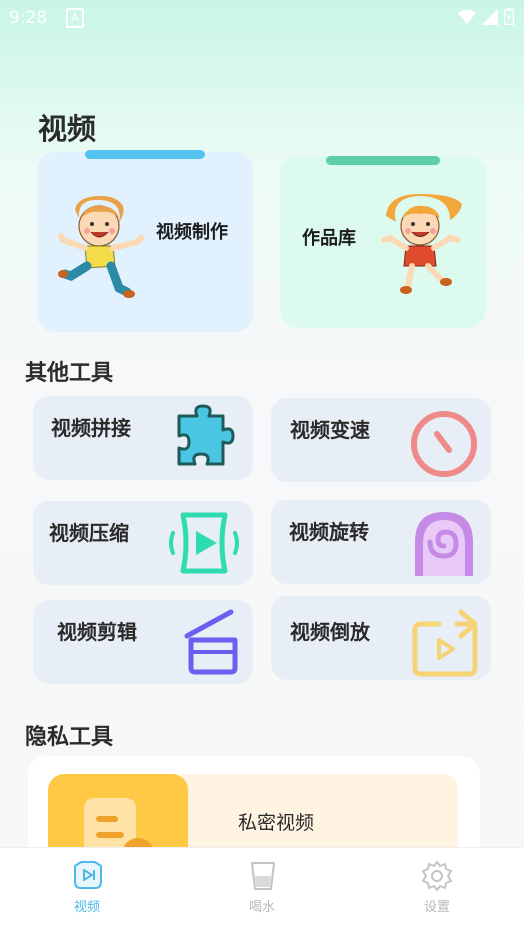 The width and height of the screenshot is (524, 932). Describe the element at coordinates (211, 642) in the screenshot. I see `clapperboard-icon` at that location.